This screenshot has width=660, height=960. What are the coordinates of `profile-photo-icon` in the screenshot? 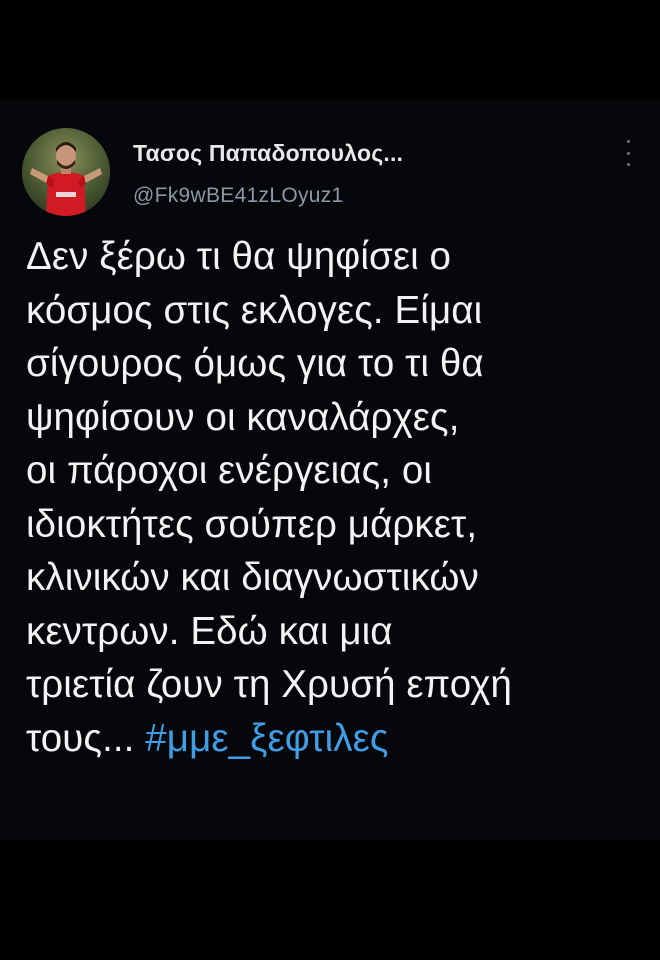 It's located at (66, 172).